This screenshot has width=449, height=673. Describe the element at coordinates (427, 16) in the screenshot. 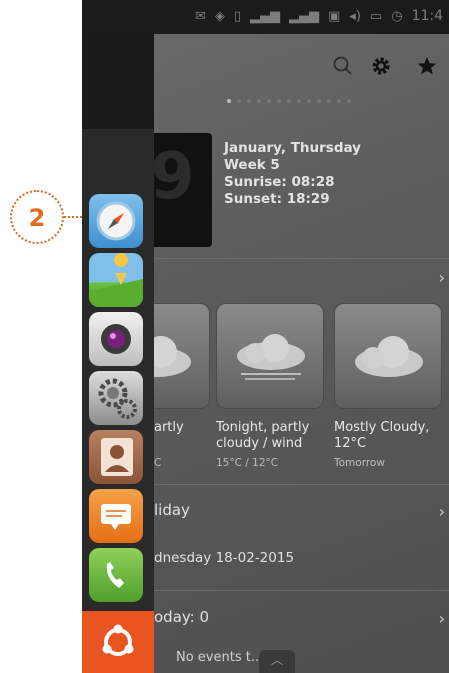

I see `status-time: 11:4` at that location.